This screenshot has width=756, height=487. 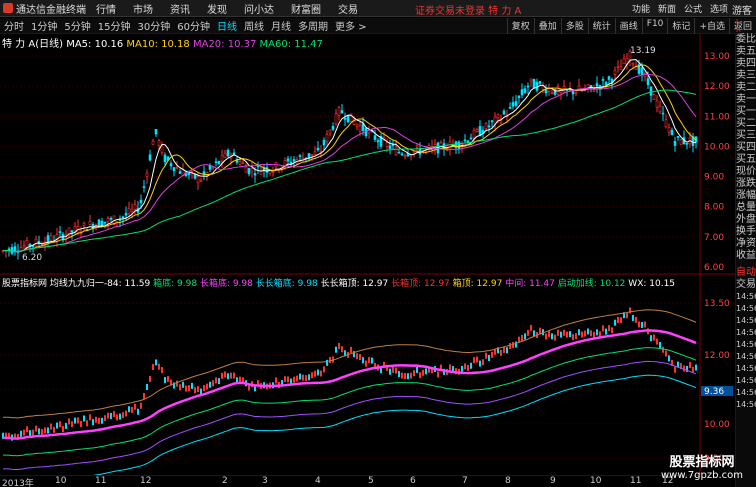 What do you see at coordinates (693, 8) in the screenshot?
I see `menu-formula: 公式` at bounding box center [693, 8].